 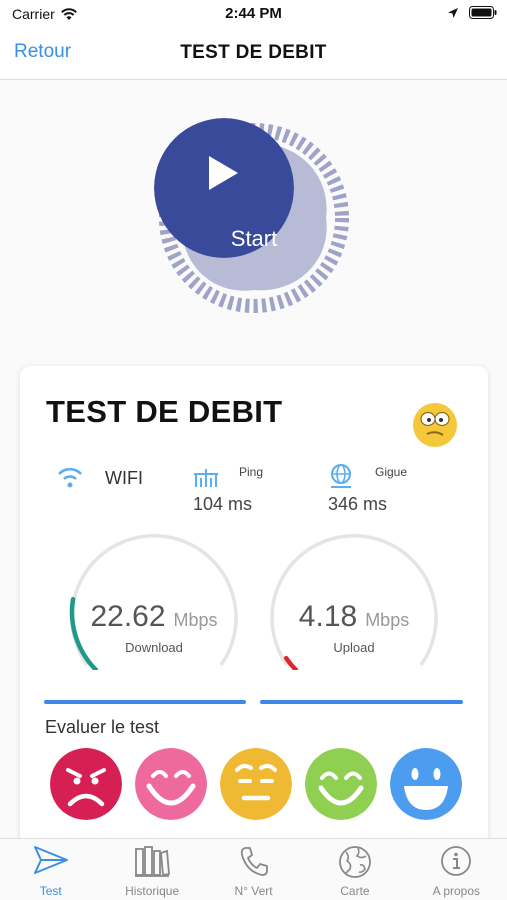 What do you see at coordinates (50, 891) in the screenshot?
I see `tab-label: Test` at bounding box center [50, 891].